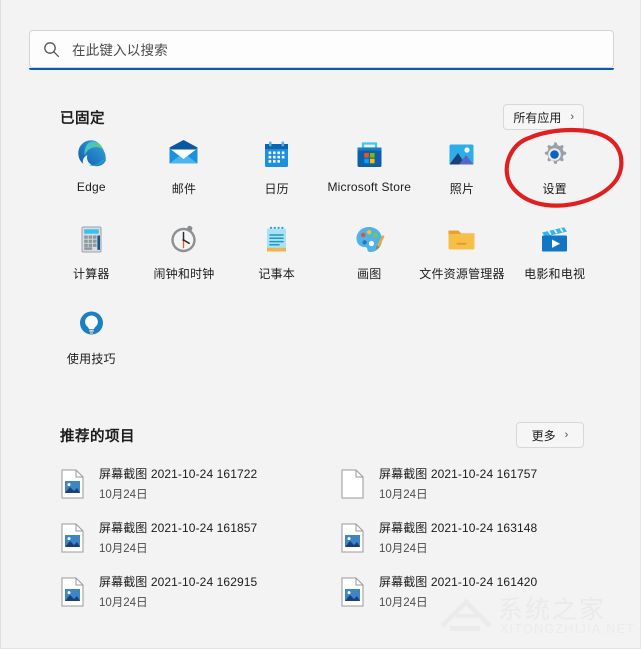 The image size is (641, 649). I want to click on blank-file-icon, so click(353, 484).